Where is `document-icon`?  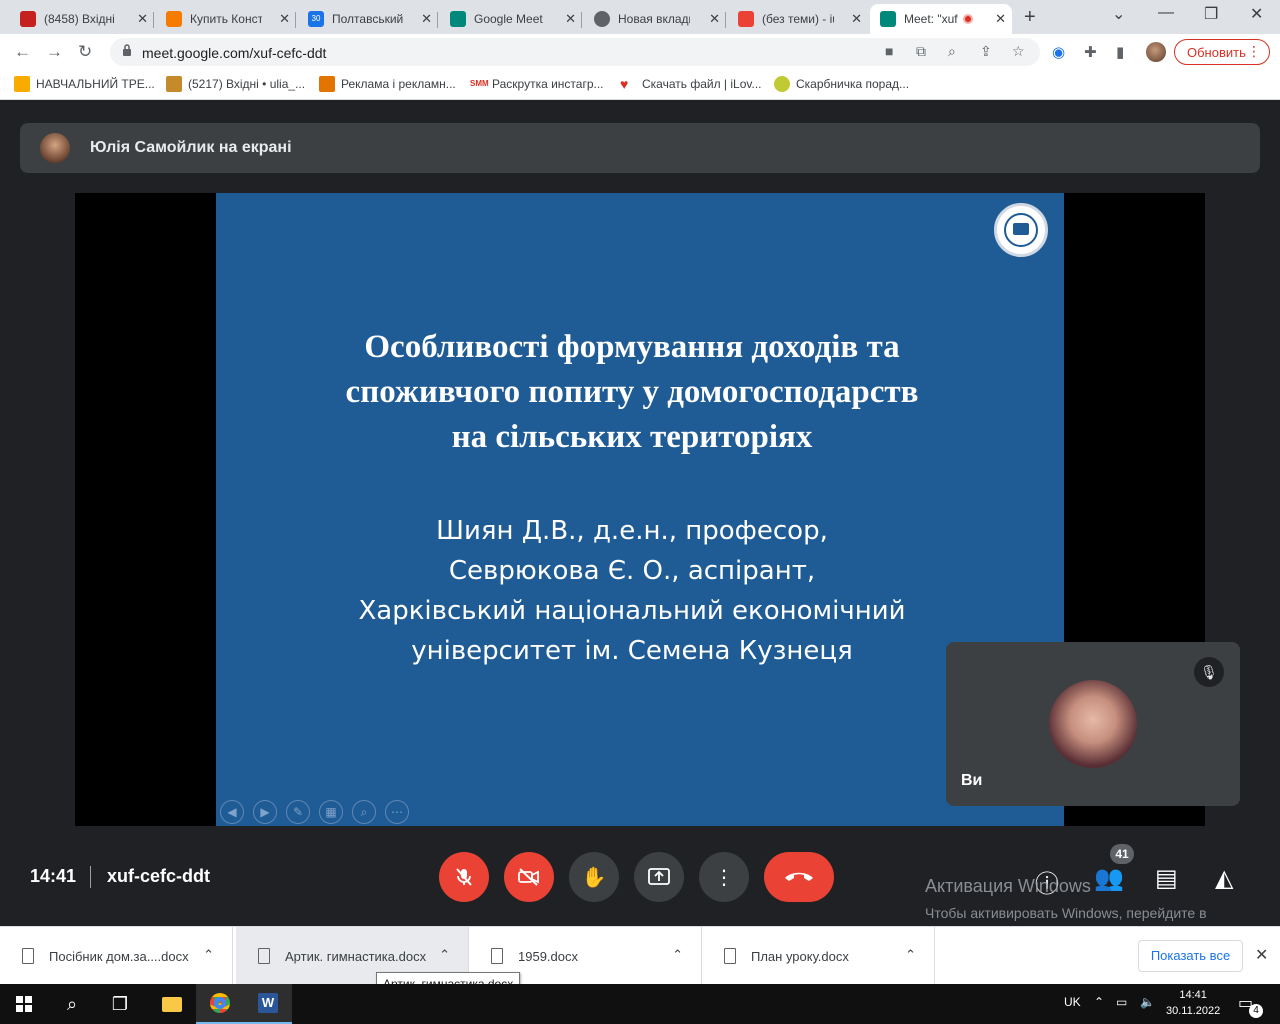
document-icon is located at coordinates (497, 956).